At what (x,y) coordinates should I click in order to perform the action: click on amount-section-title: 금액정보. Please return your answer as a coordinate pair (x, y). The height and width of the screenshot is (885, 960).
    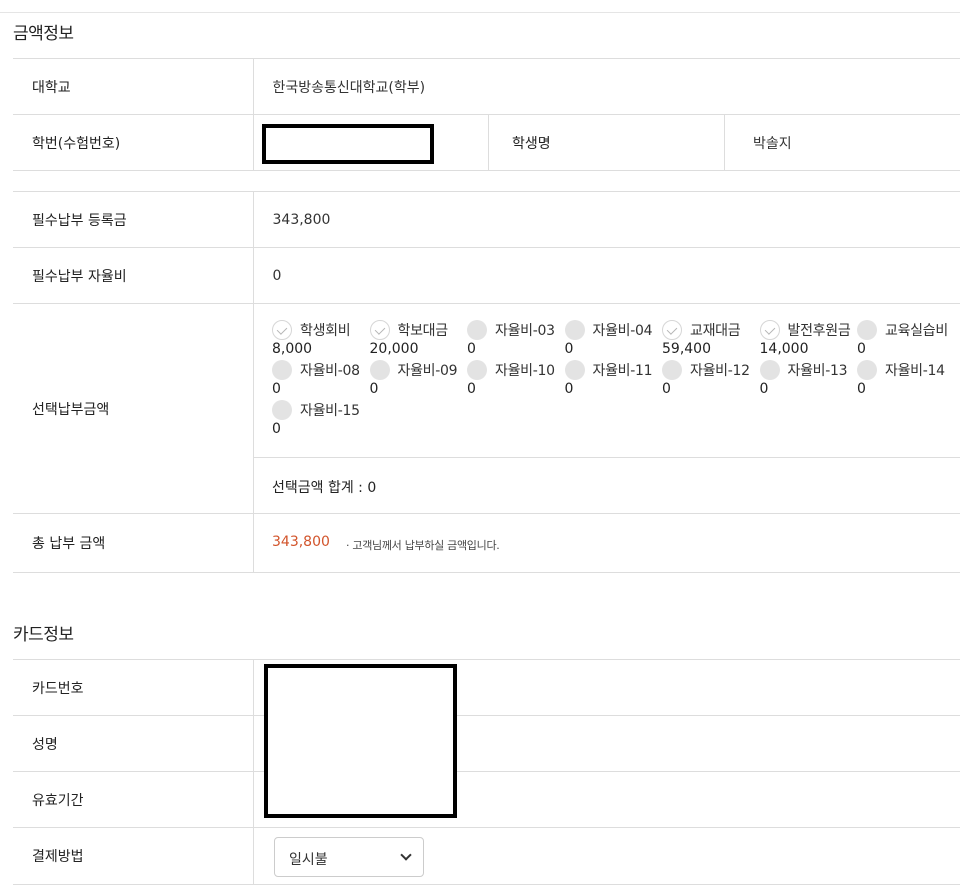
    Looking at the image, I should click on (43, 34).